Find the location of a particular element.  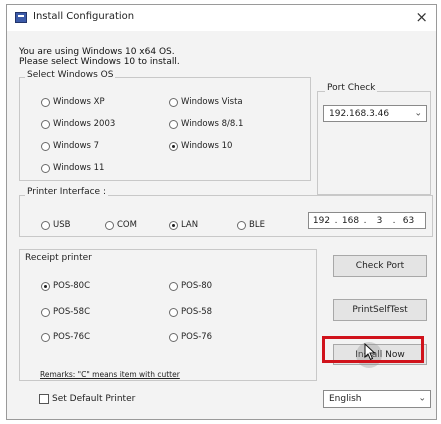

ip-address-field: 192 . 168 . 3 . 63 is located at coordinates (367, 220).